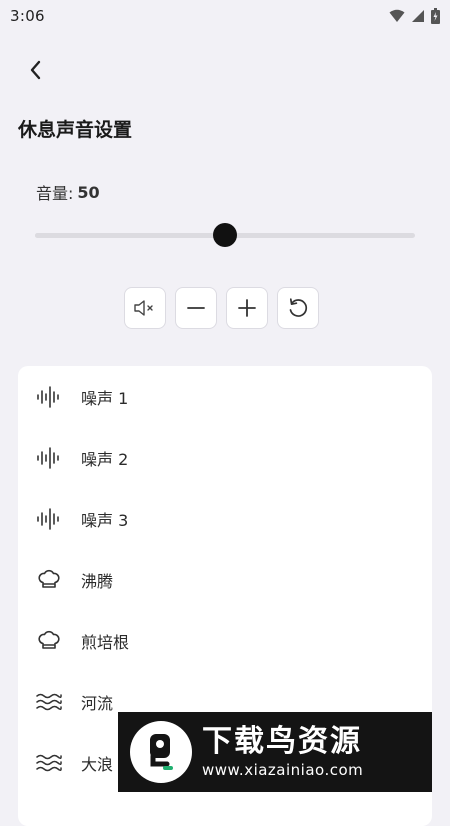 The image size is (450, 826). I want to click on speaker-mute-icon, so click(143, 308).